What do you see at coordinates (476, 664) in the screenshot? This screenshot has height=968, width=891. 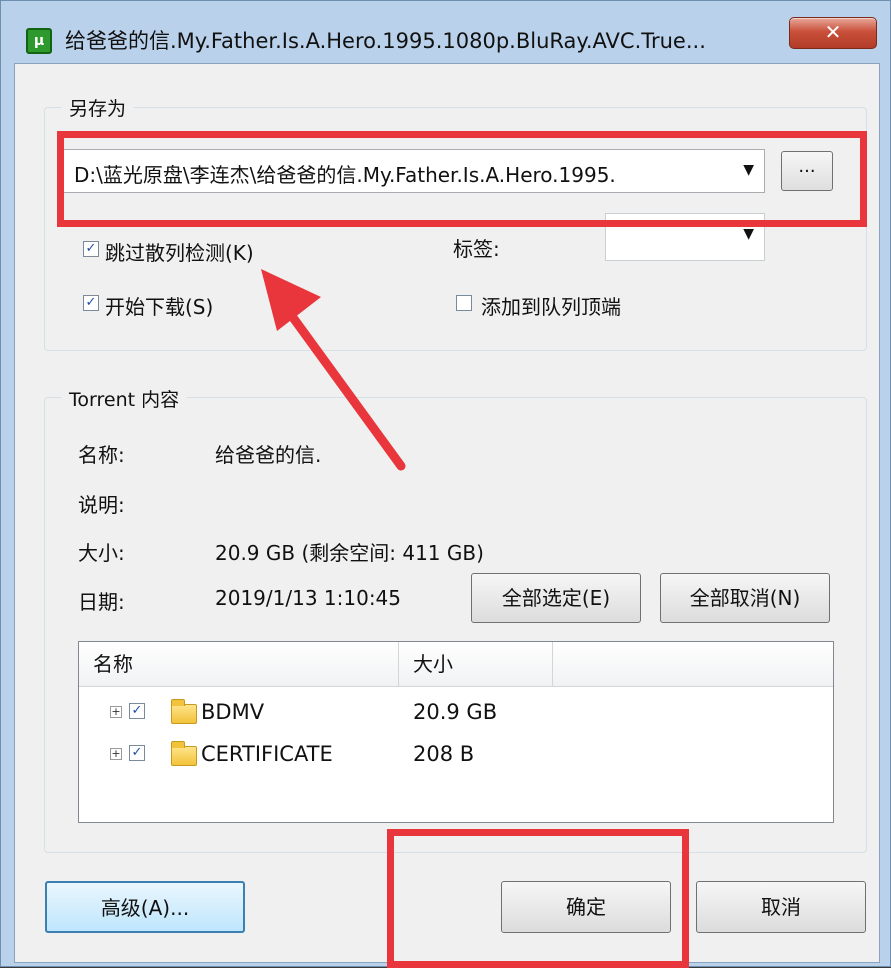 I see `column-header-size: 大小` at bounding box center [476, 664].